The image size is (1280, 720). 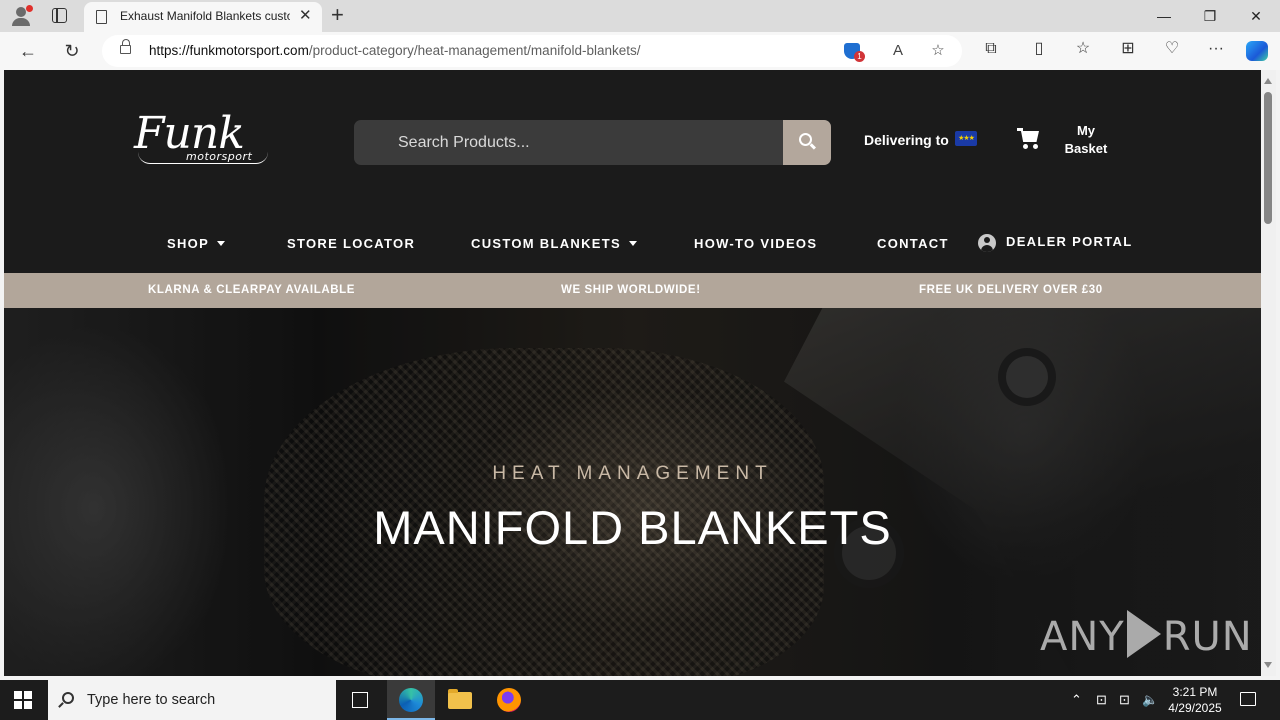 What do you see at coordinates (1086, 130) in the screenshot?
I see `basket-label-line1: My` at bounding box center [1086, 130].